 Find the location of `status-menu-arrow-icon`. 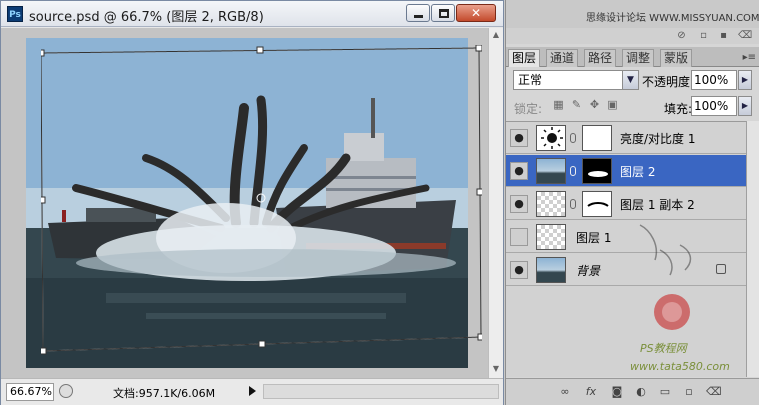

status-menu-arrow-icon is located at coordinates (252, 391).